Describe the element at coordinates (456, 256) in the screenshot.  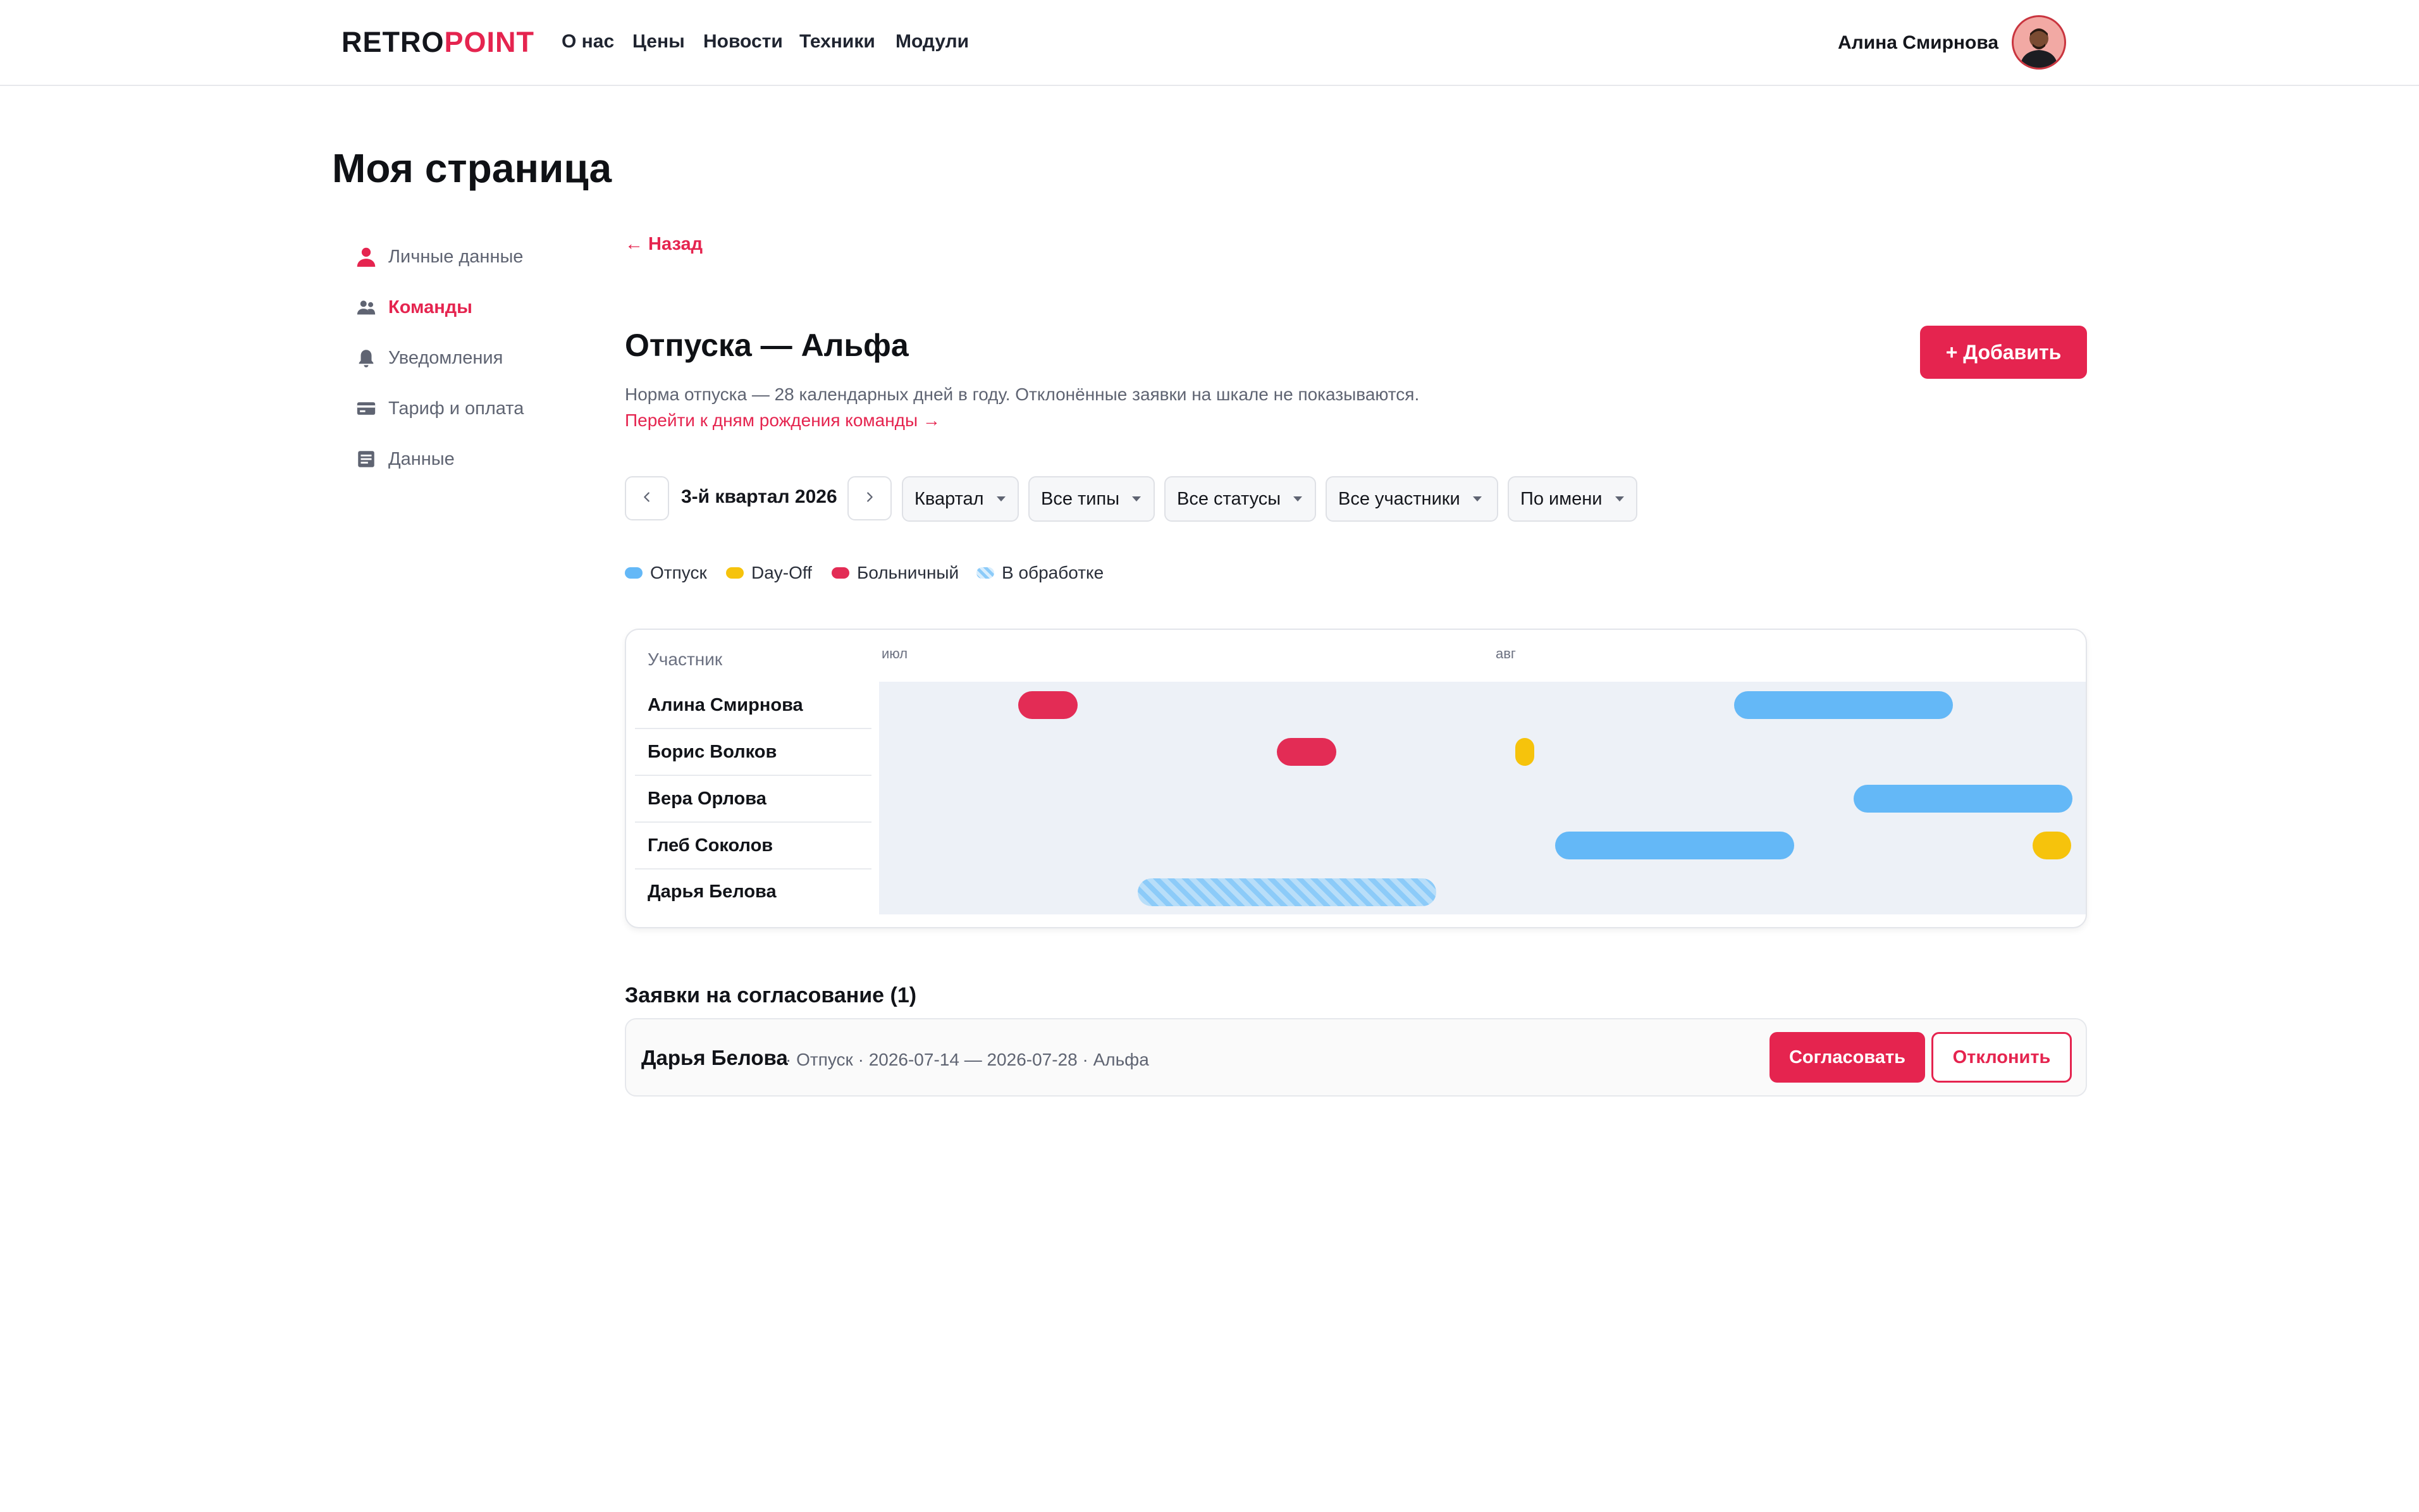
I see `sidebar-item-label: Личные данные` at that location.